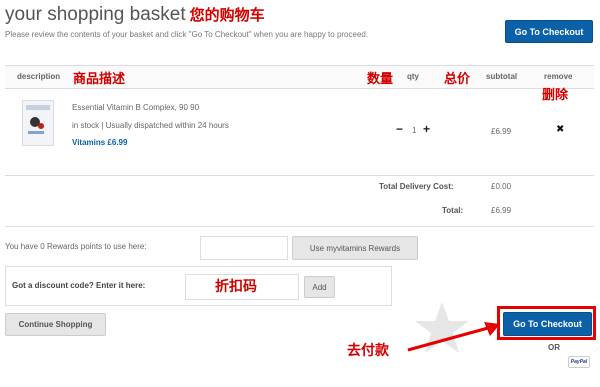 The height and width of the screenshot is (387, 600). I want to click on or-text: OR, so click(554, 347).